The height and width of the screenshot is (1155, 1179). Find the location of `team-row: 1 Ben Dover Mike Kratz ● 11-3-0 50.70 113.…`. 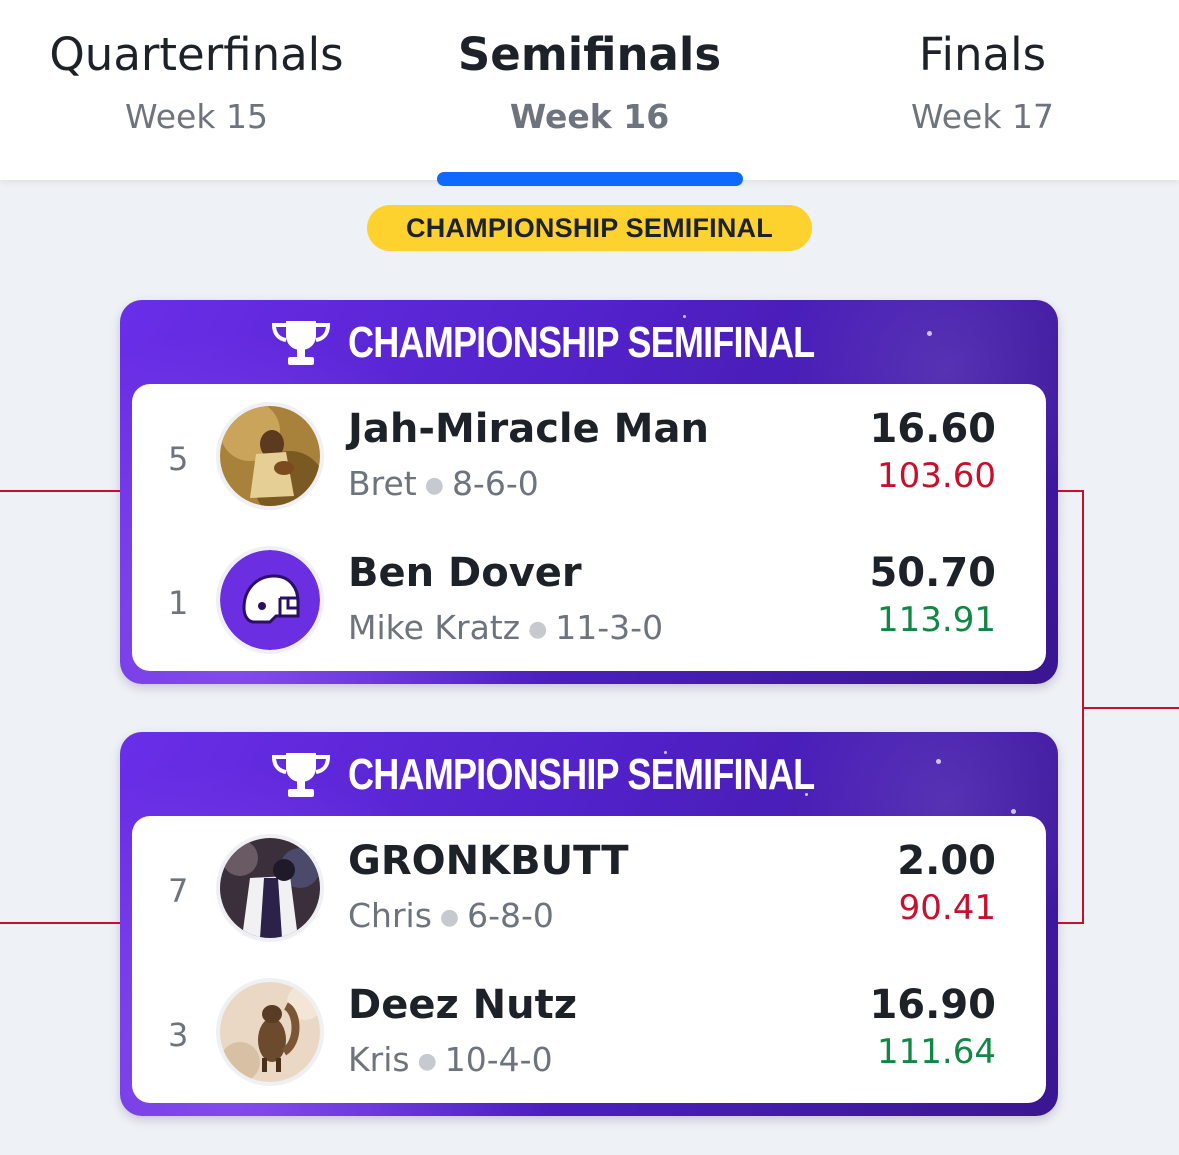

team-row: 1 Ben Dover Mike Kratz ● 11-3-0 50.70 113.… is located at coordinates (589, 600).